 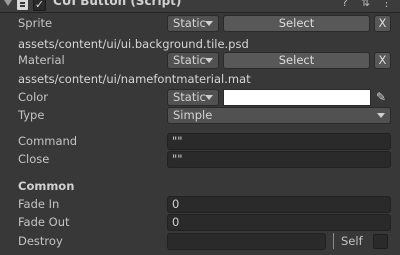 I want to click on color-swatch, so click(x=297, y=97).